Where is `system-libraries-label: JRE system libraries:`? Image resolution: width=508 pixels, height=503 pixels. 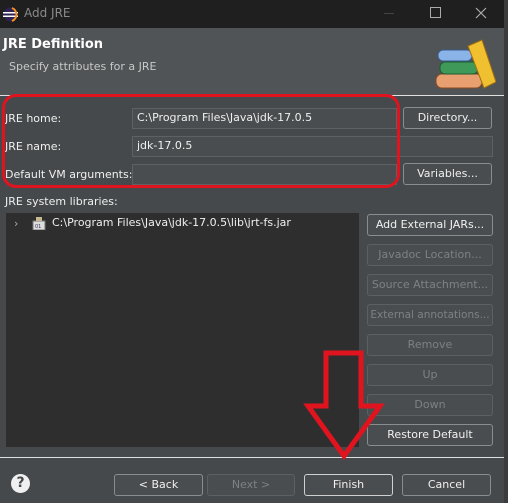 system-libraries-label: JRE system libraries: is located at coordinates (61, 201).